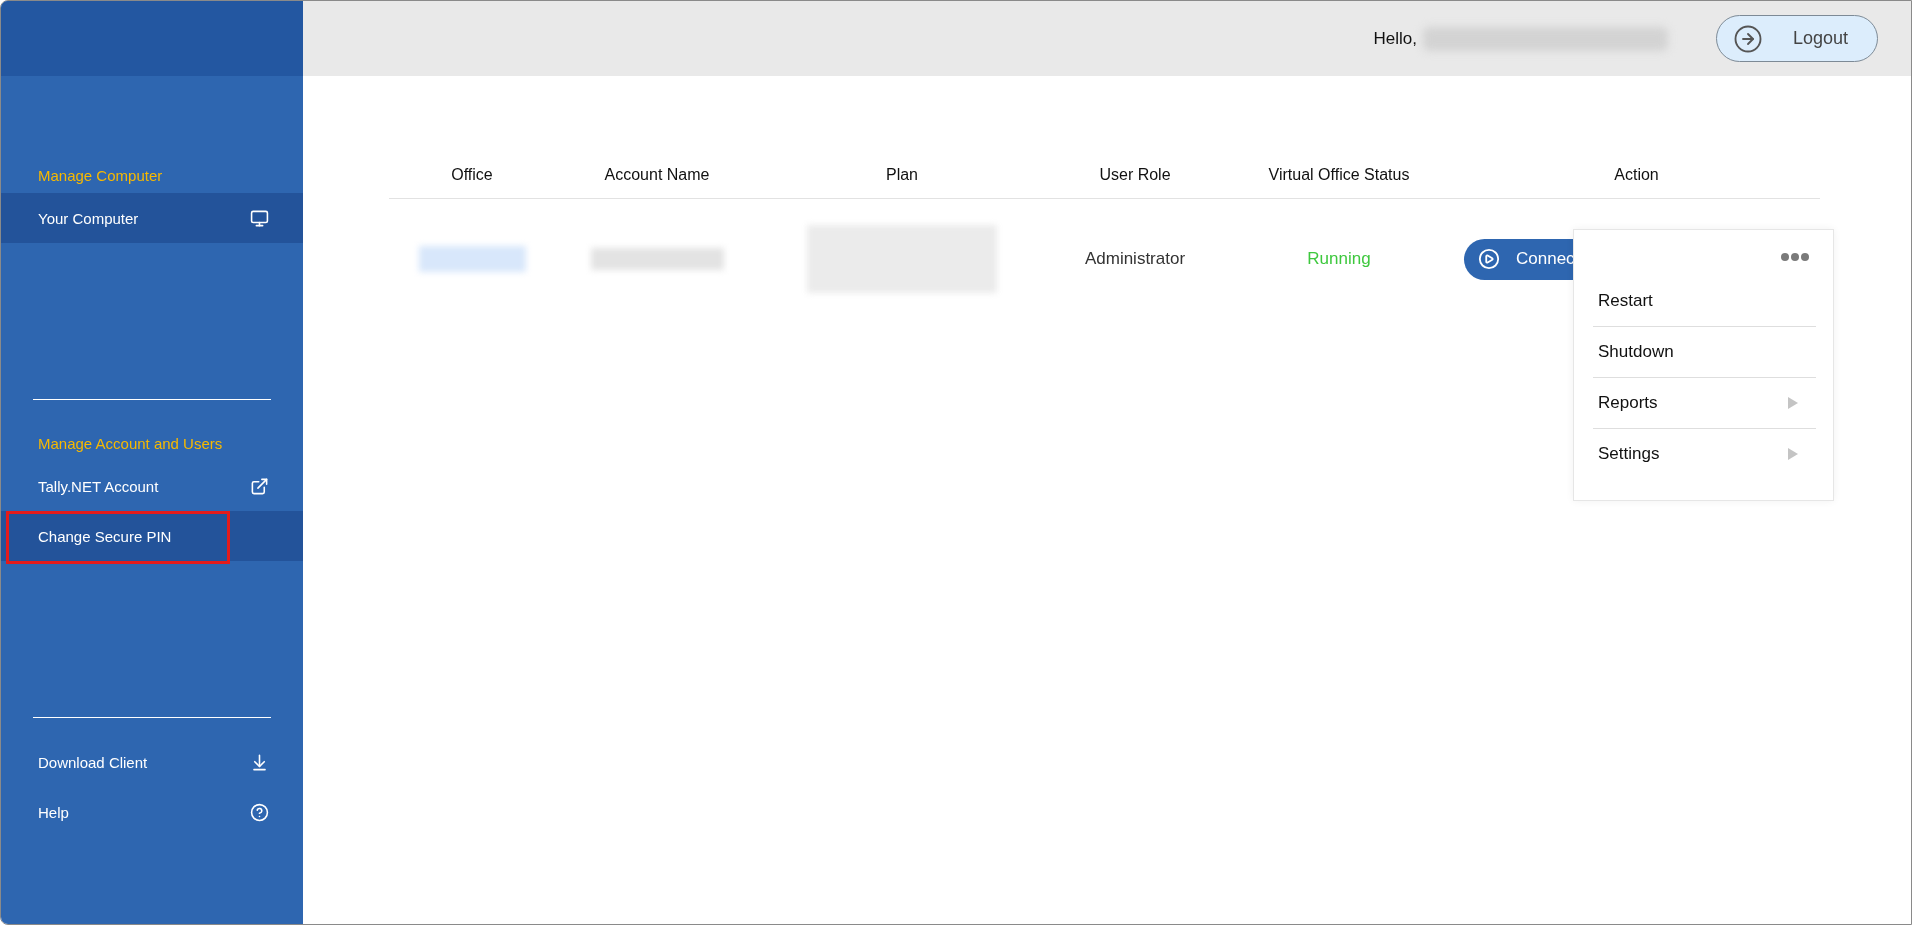 The image size is (1912, 925). What do you see at coordinates (1797, 38) in the screenshot?
I see `logout-button: Logout` at bounding box center [1797, 38].